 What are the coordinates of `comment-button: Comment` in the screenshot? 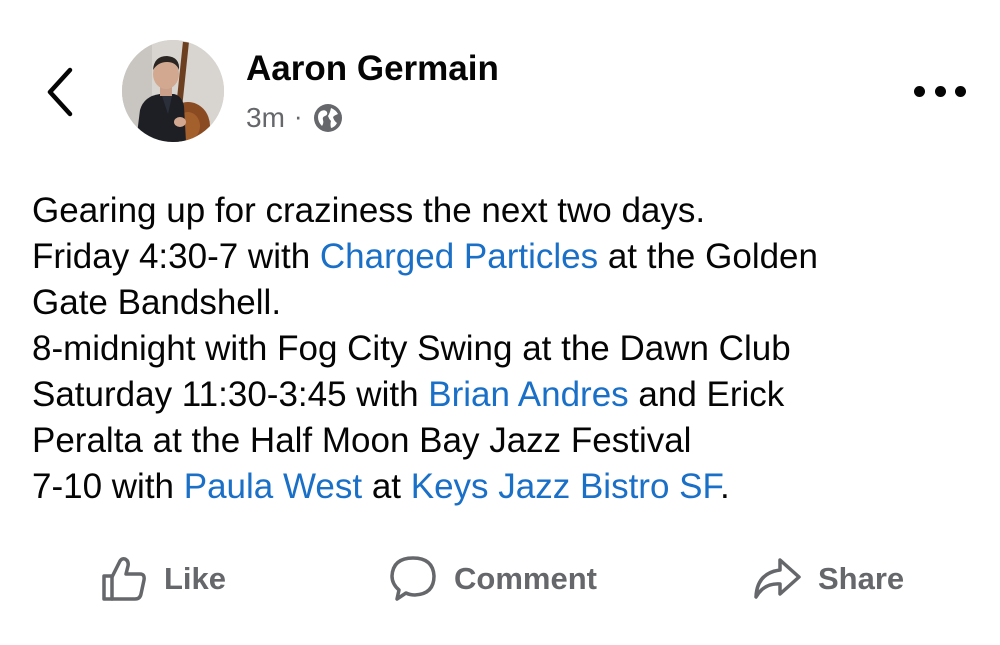 It's located at (492, 579).